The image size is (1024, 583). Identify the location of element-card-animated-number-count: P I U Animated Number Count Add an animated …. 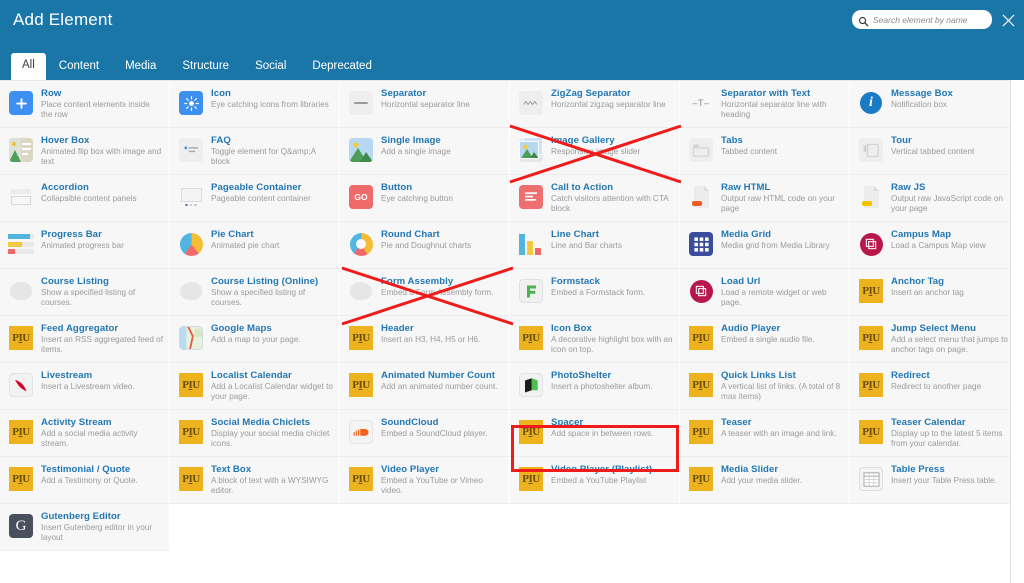
(425, 386).